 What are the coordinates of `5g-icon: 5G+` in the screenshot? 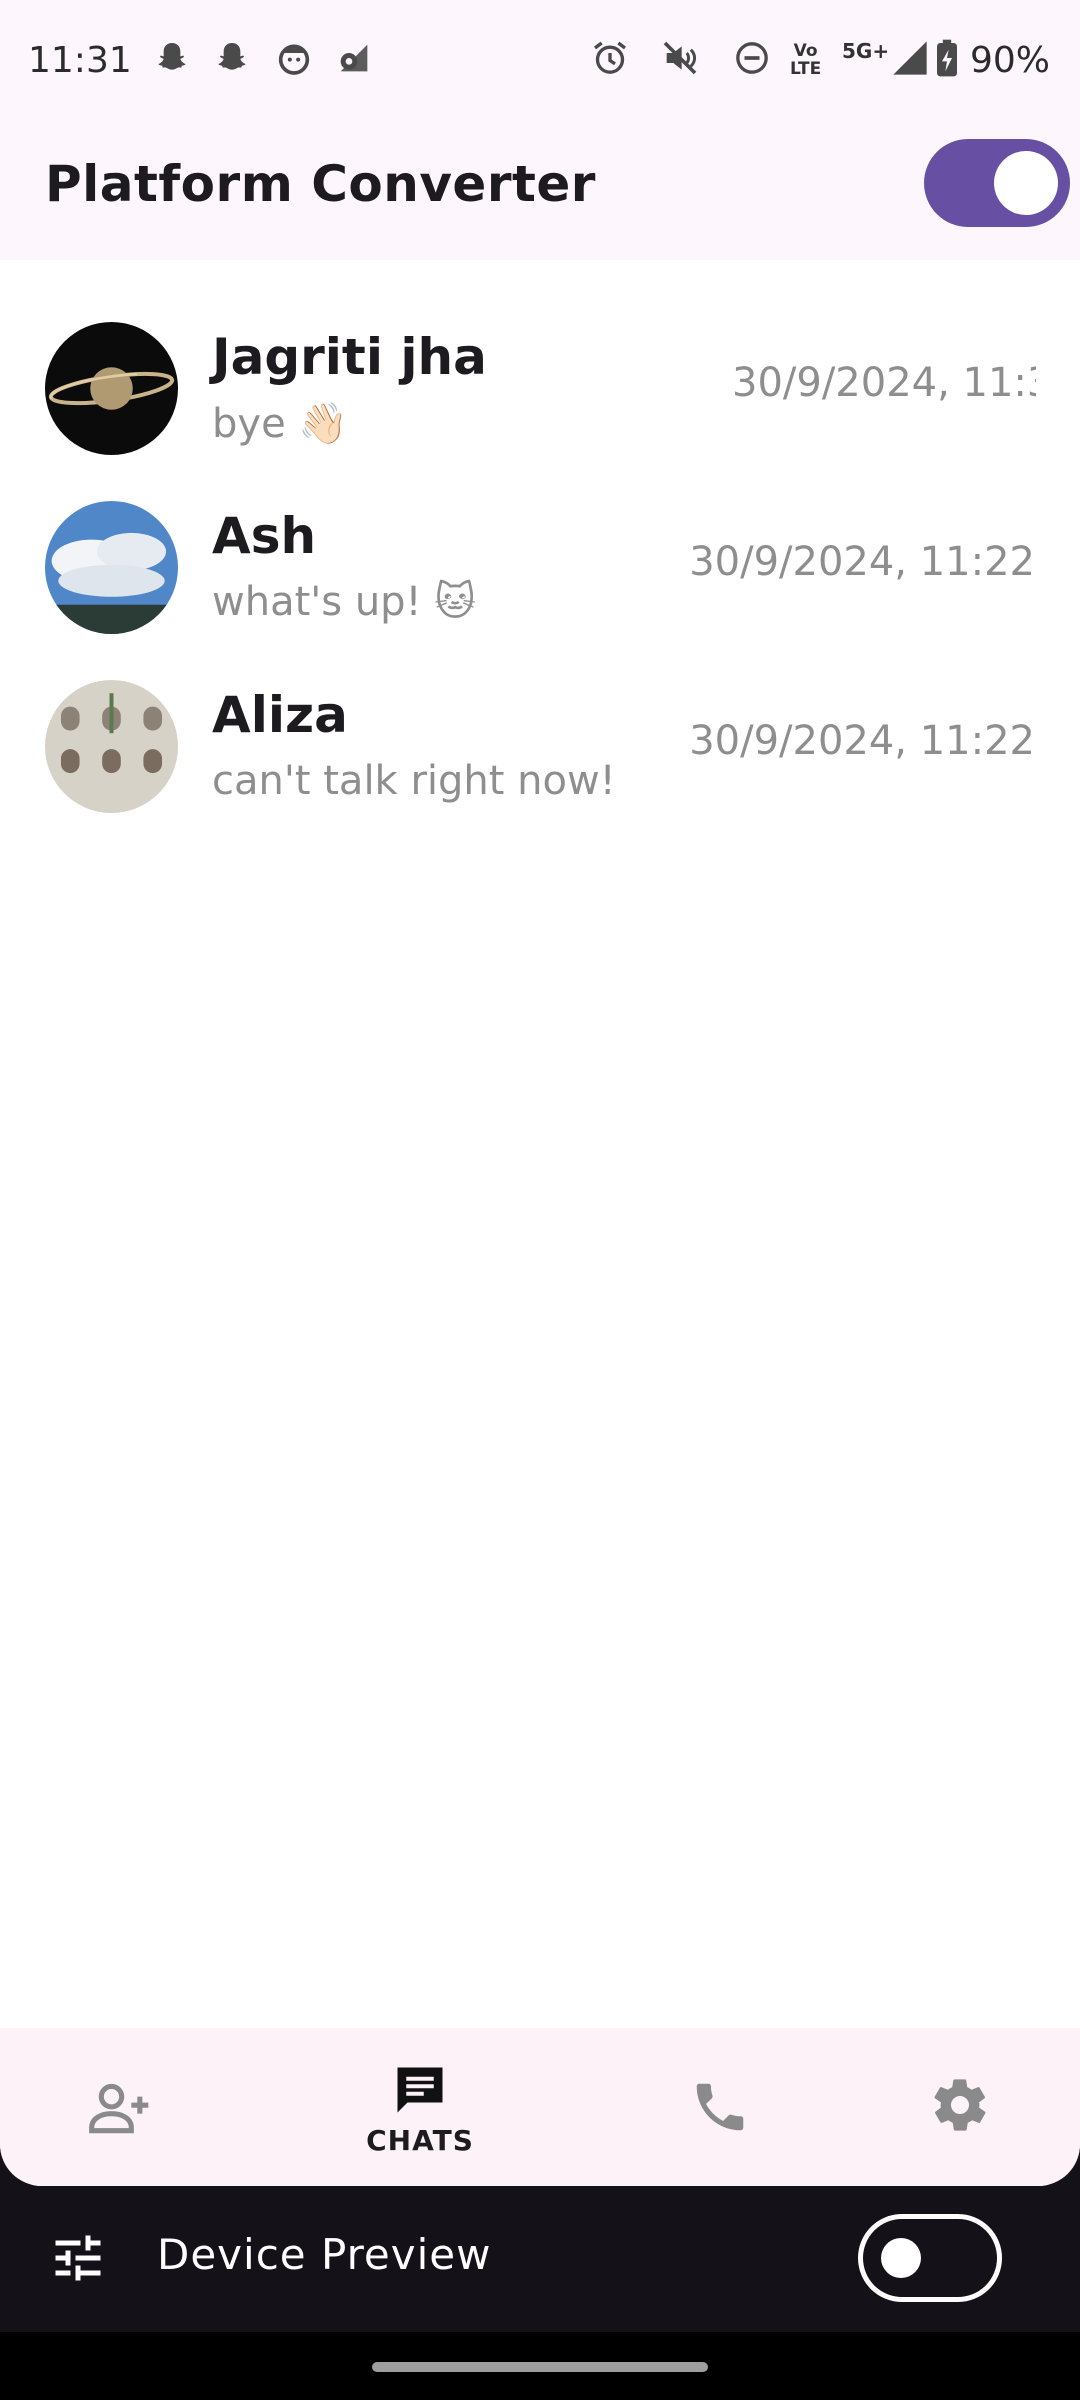 It's located at (866, 51).